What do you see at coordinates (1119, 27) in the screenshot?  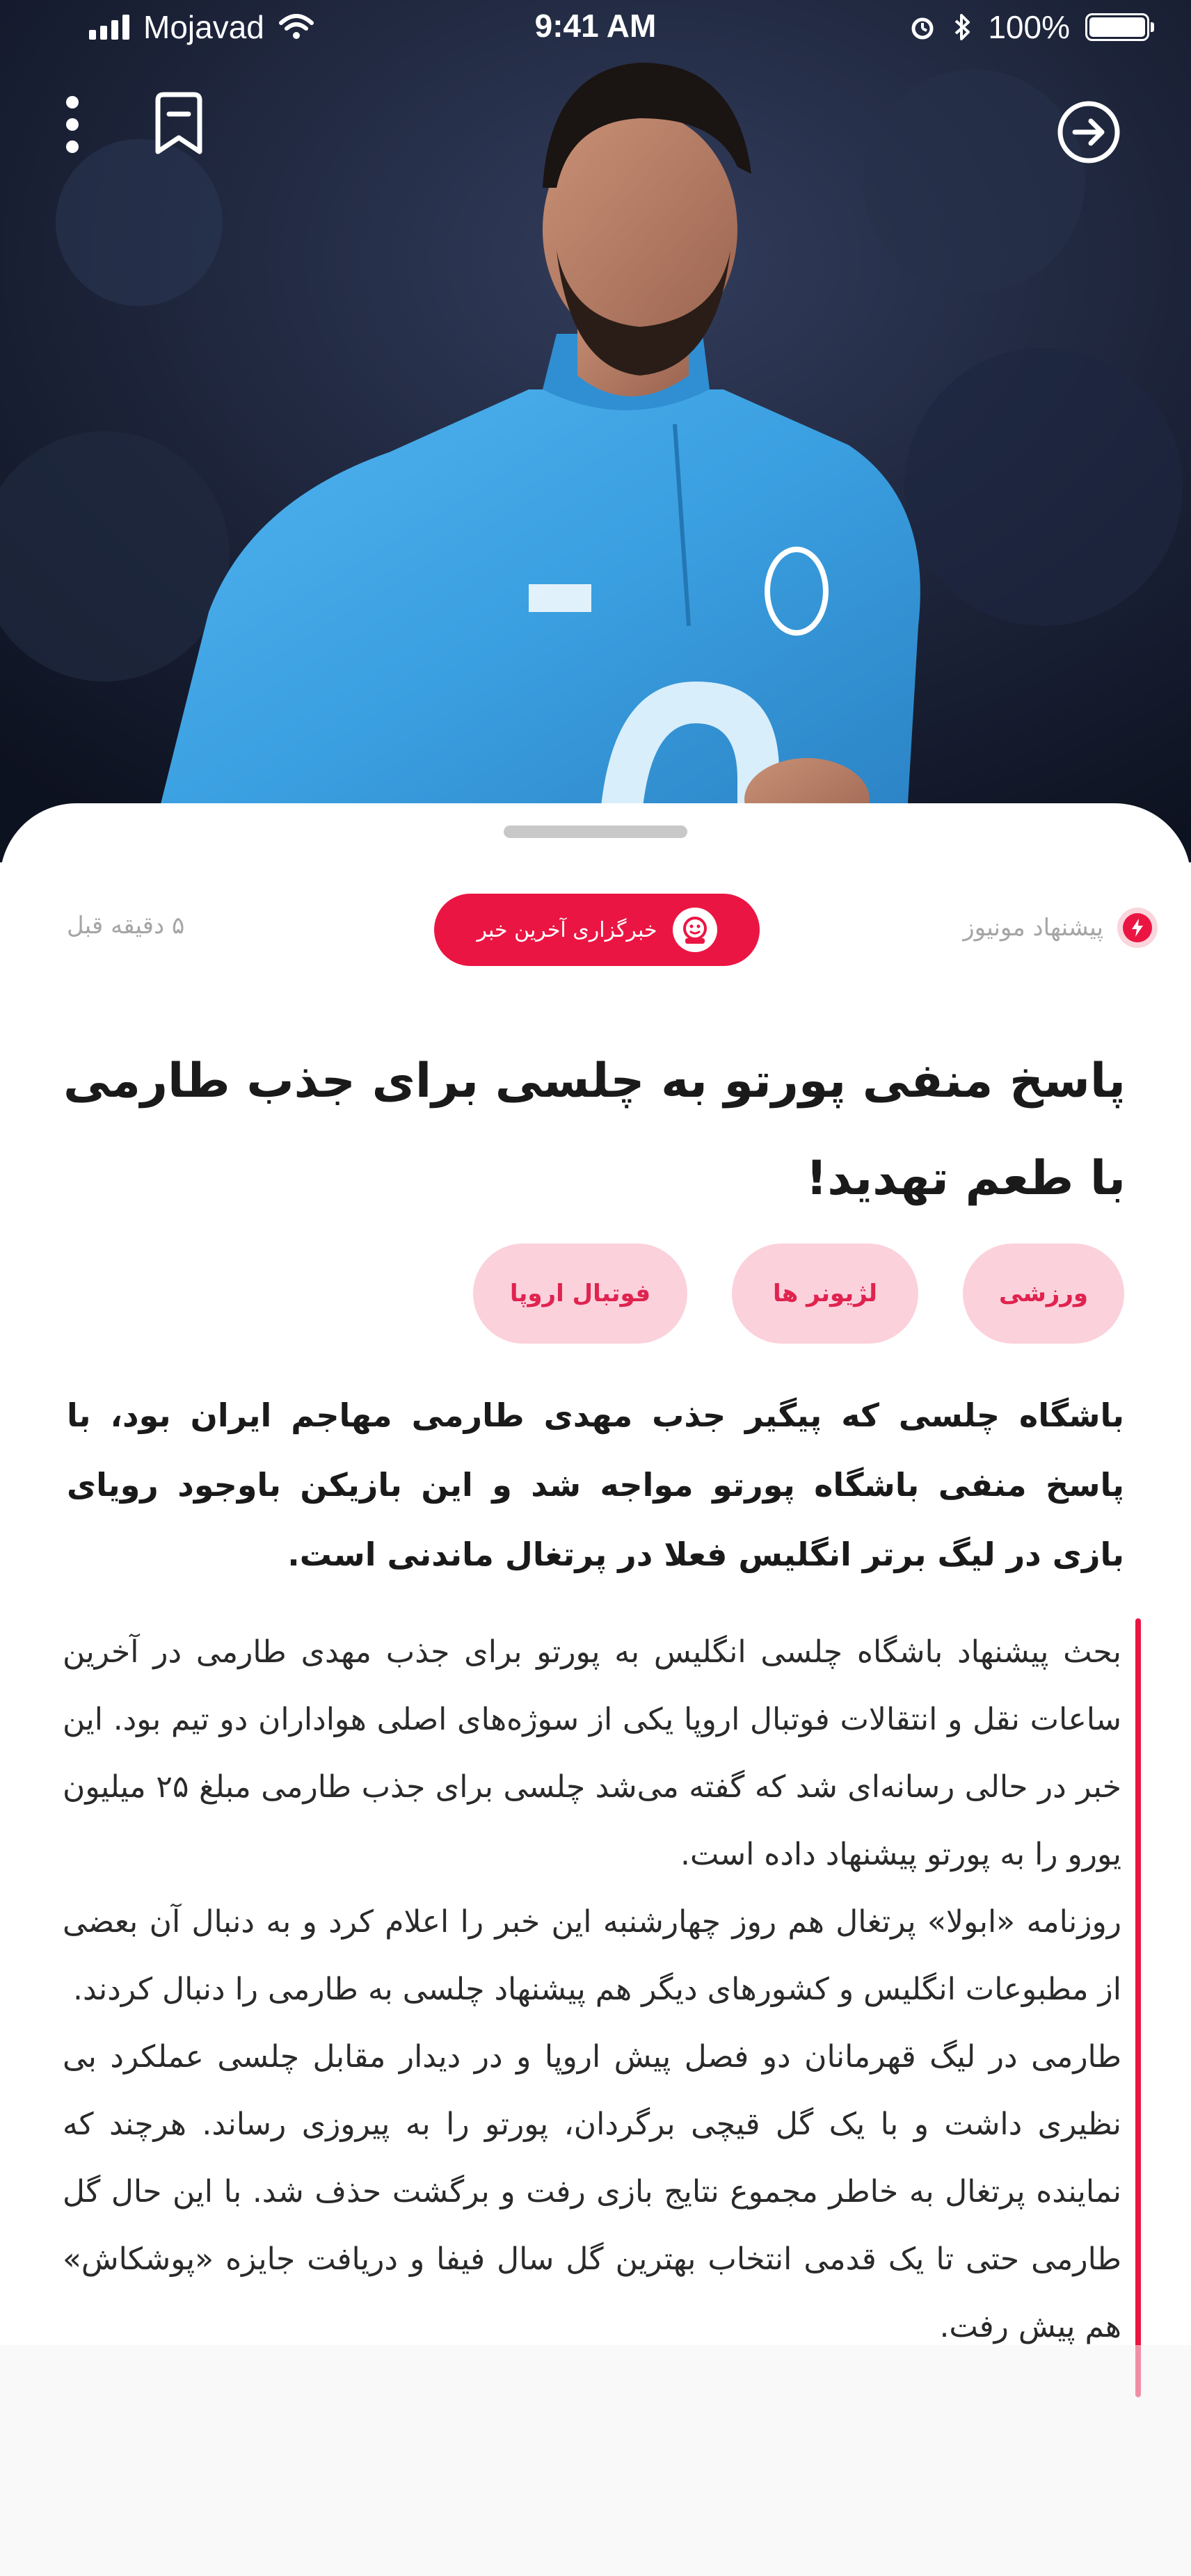 I see `battery-icon` at bounding box center [1119, 27].